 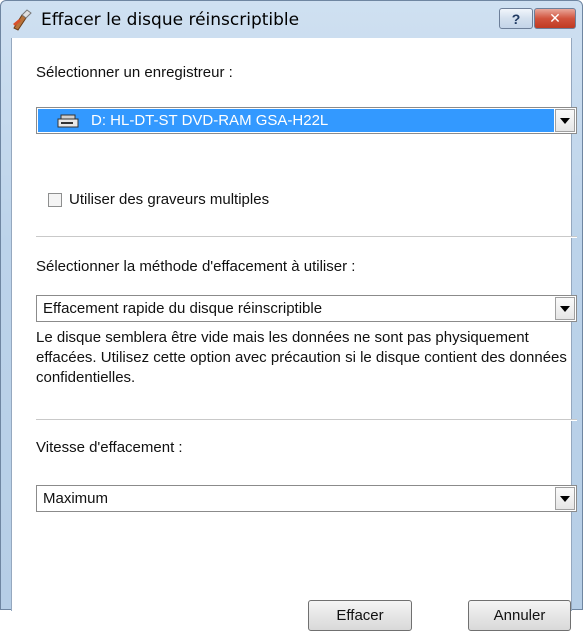 I want to click on help-button: ?, so click(x=516, y=18).